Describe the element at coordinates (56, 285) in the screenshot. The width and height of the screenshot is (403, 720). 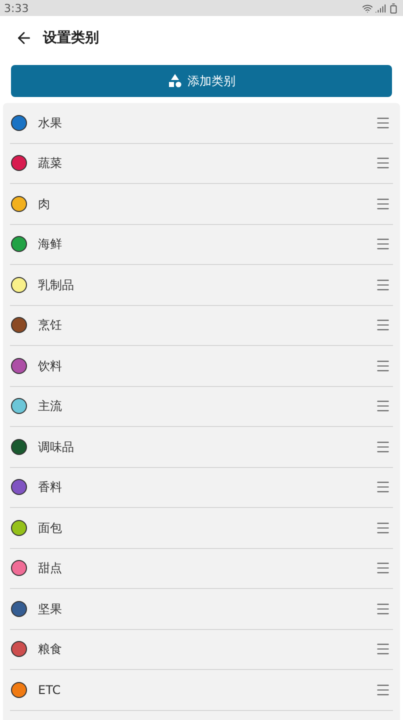
I see `category-name: 乳制品` at that location.